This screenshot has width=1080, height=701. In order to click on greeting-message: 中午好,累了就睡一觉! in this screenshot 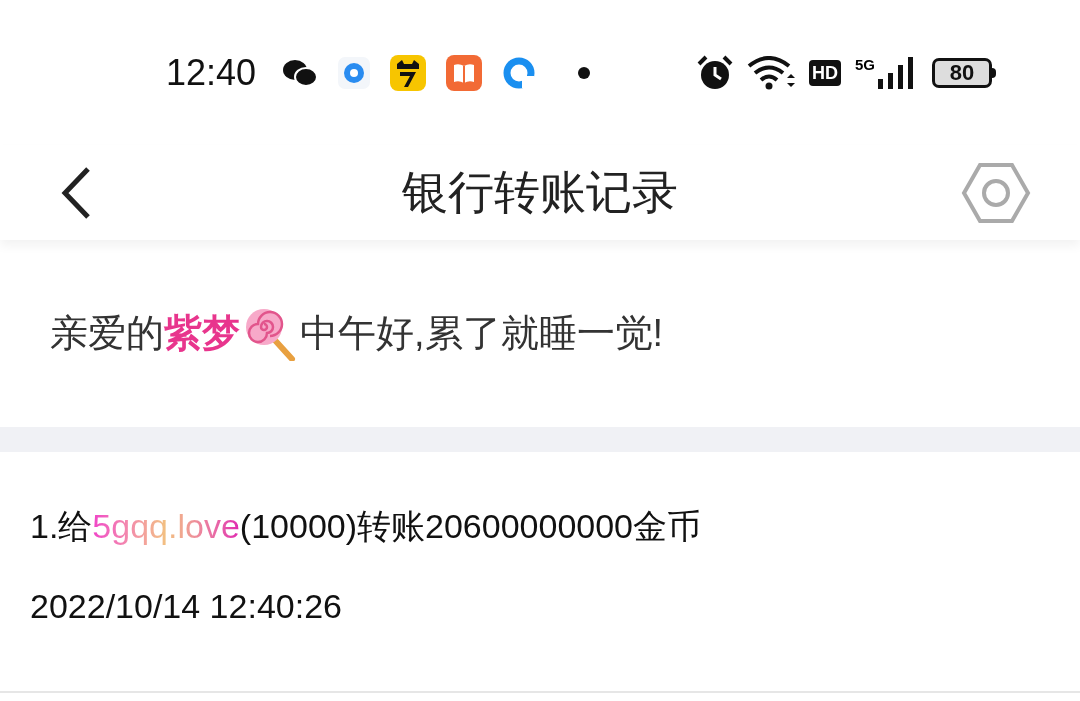, I will do `click(482, 333)`.